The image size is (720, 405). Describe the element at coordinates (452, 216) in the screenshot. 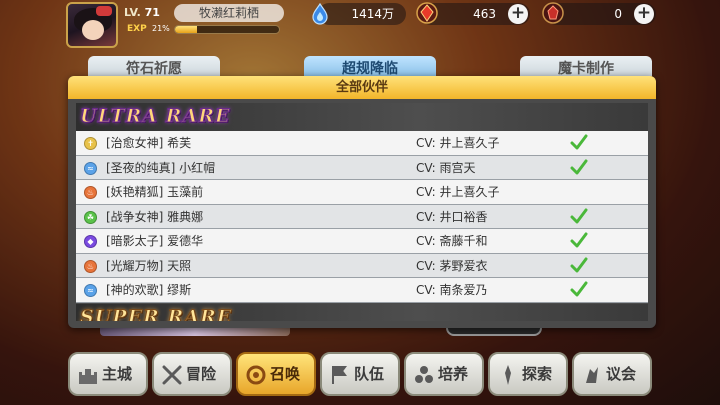

I see `partner-cv: CV: 井口裕香` at that location.